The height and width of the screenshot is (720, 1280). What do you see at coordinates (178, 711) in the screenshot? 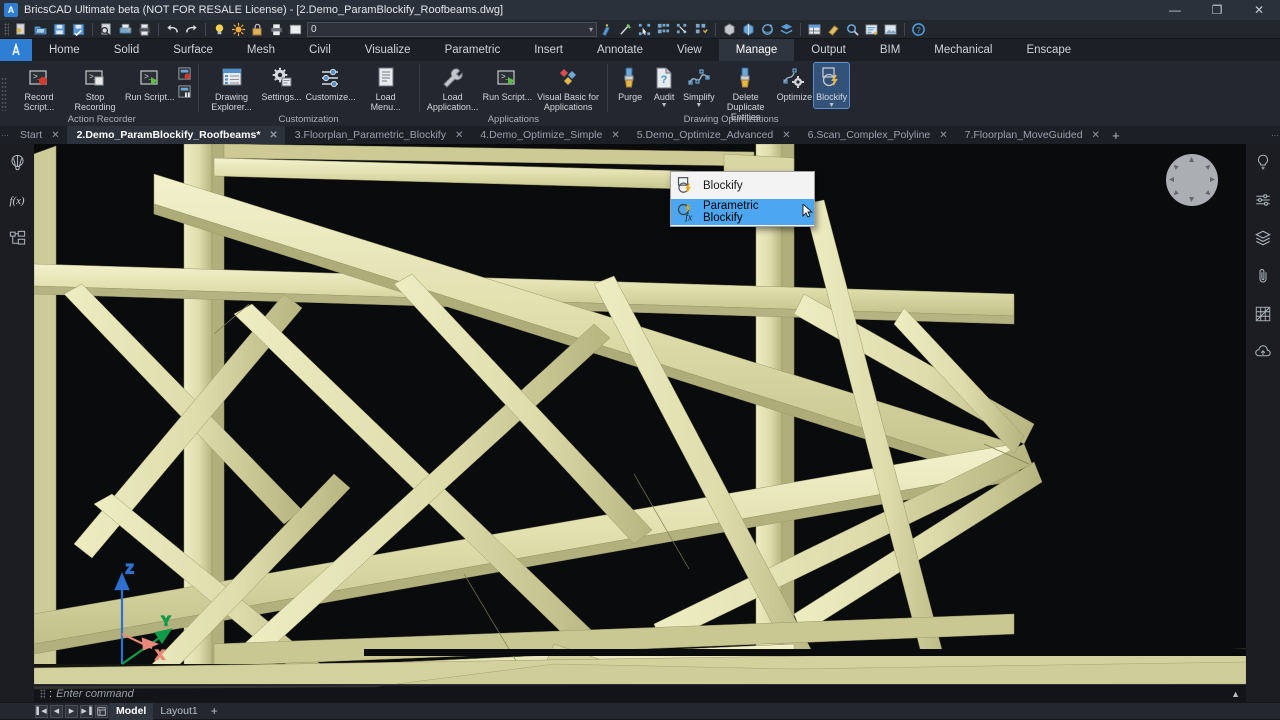
I see `tab-layout1: Layout1` at bounding box center [178, 711].